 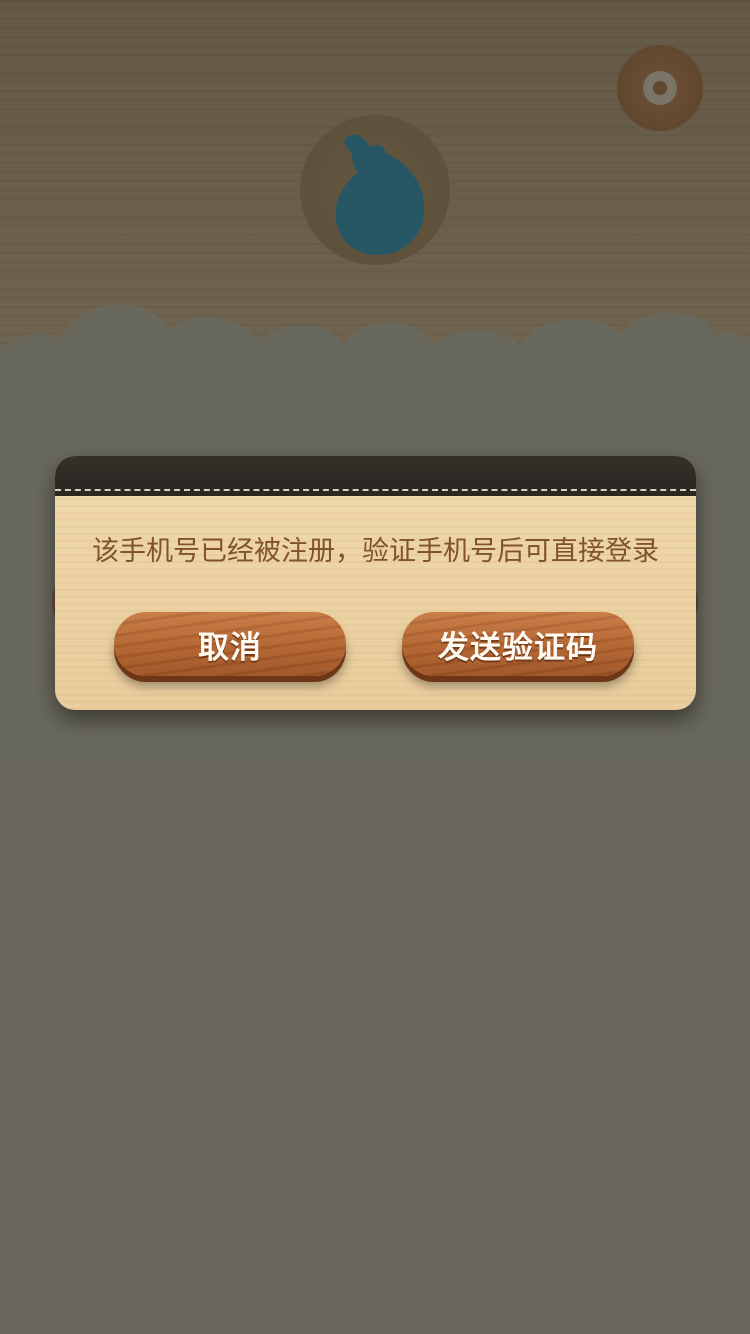 What do you see at coordinates (375, 551) in the screenshot?
I see `dialog-message: 该手机号已经被注册，验证手机号后可直接登录` at bounding box center [375, 551].